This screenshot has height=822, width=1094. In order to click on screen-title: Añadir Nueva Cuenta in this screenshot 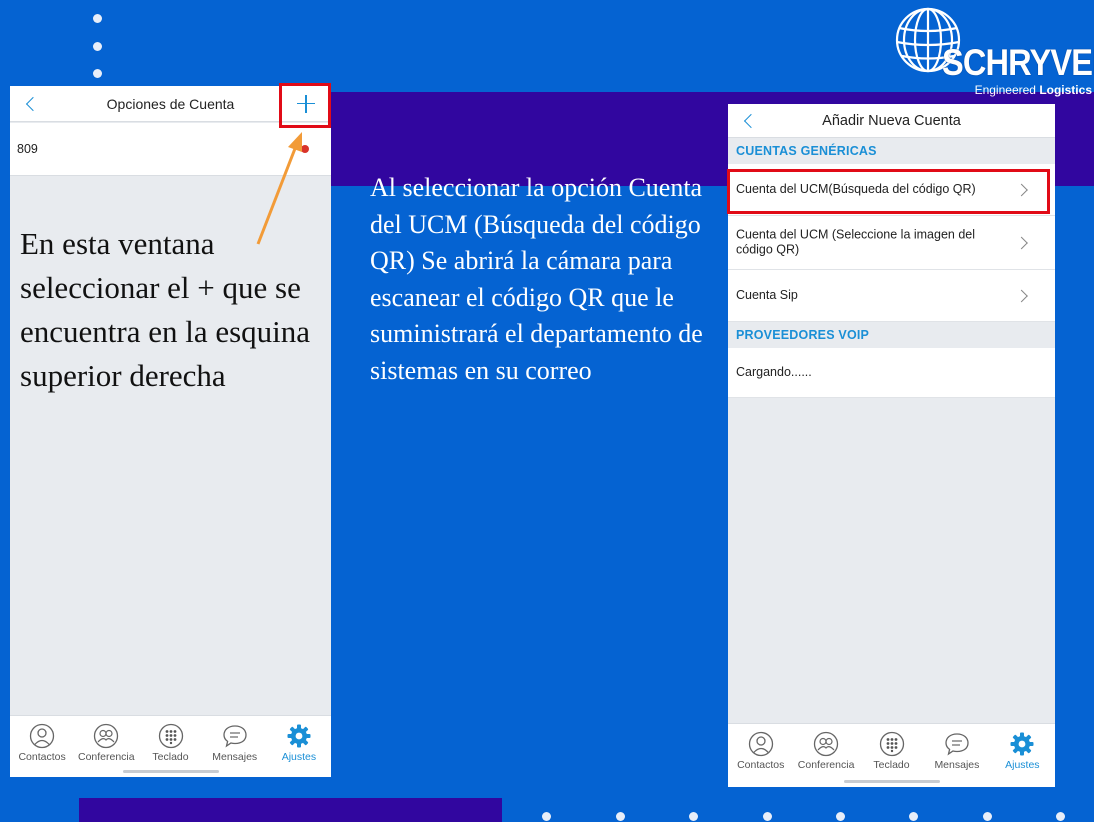, I will do `click(891, 120)`.